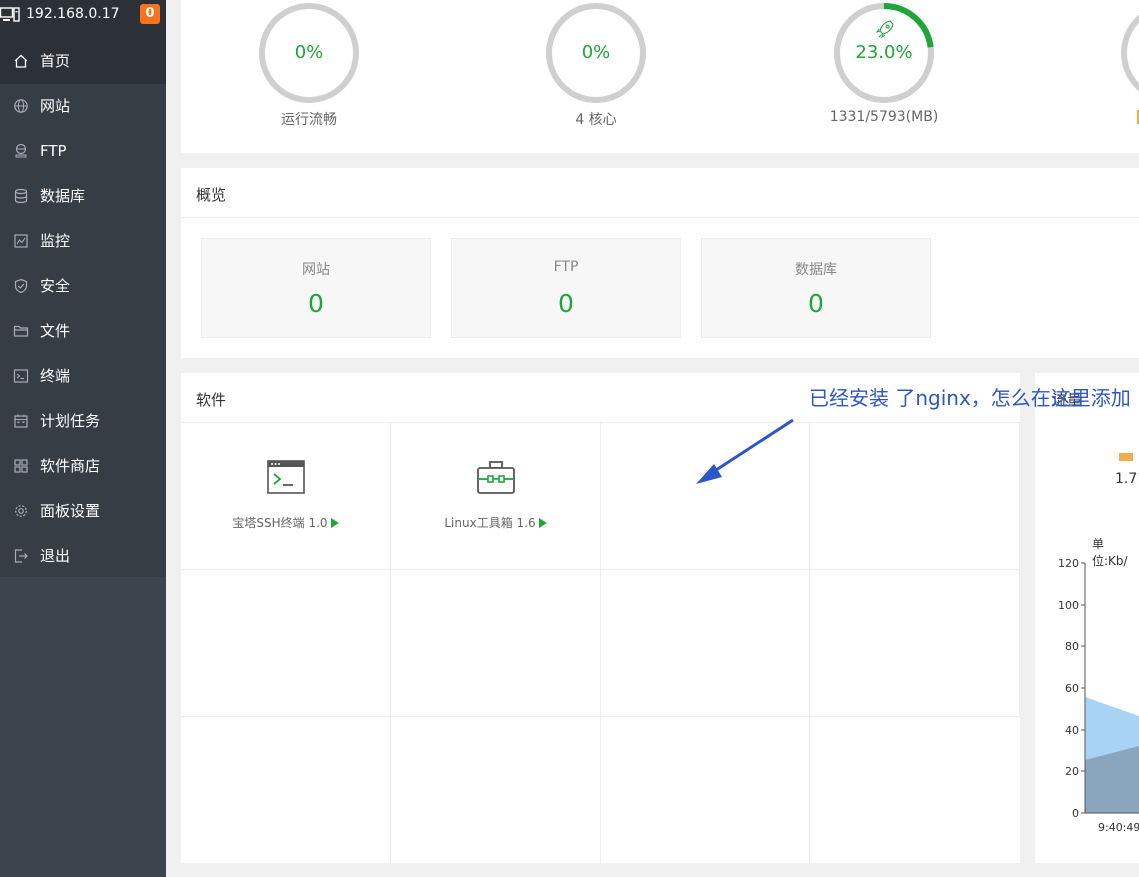  What do you see at coordinates (970, 398) in the screenshot?
I see `annotation-text: 已经安装 了nginx，怎么在这里添加` at bounding box center [970, 398].